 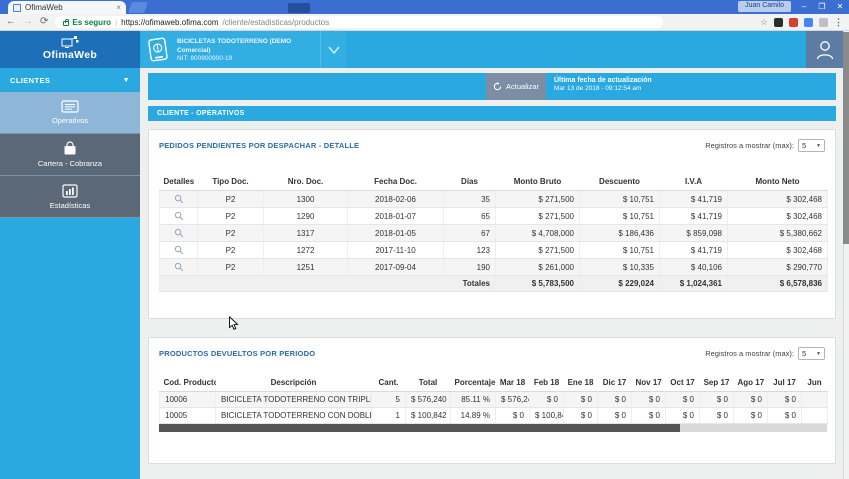 What do you see at coordinates (804, 6) in the screenshot?
I see `minimize-icon: –` at bounding box center [804, 6].